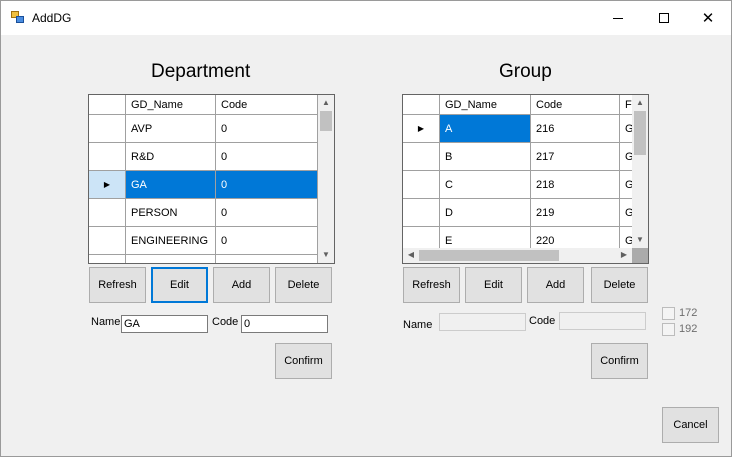 The height and width of the screenshot is (457, 732). I want to click on minimize-icon, so click(618, 18).